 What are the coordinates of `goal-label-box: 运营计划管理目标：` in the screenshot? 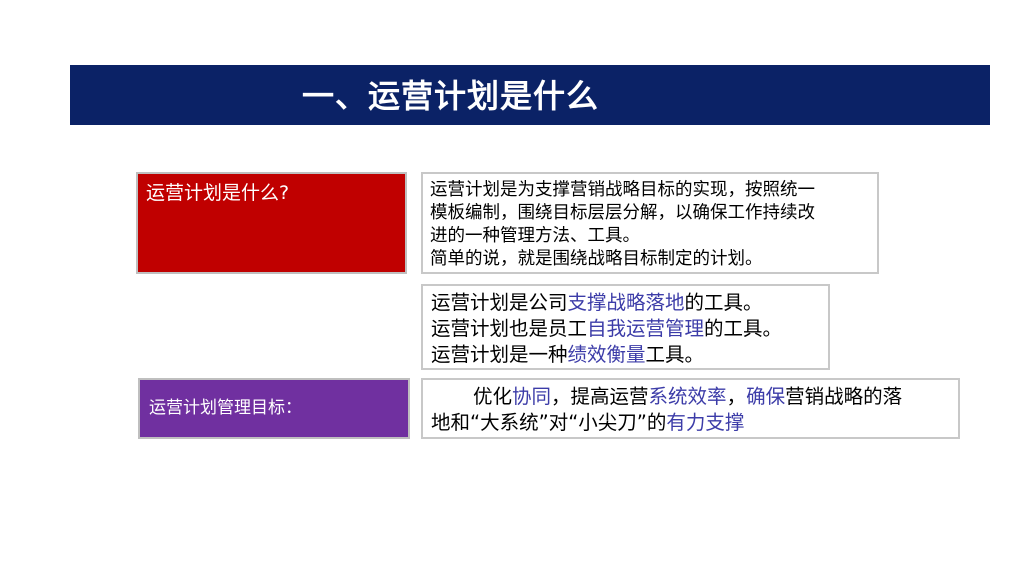 It's located at (274, 408).